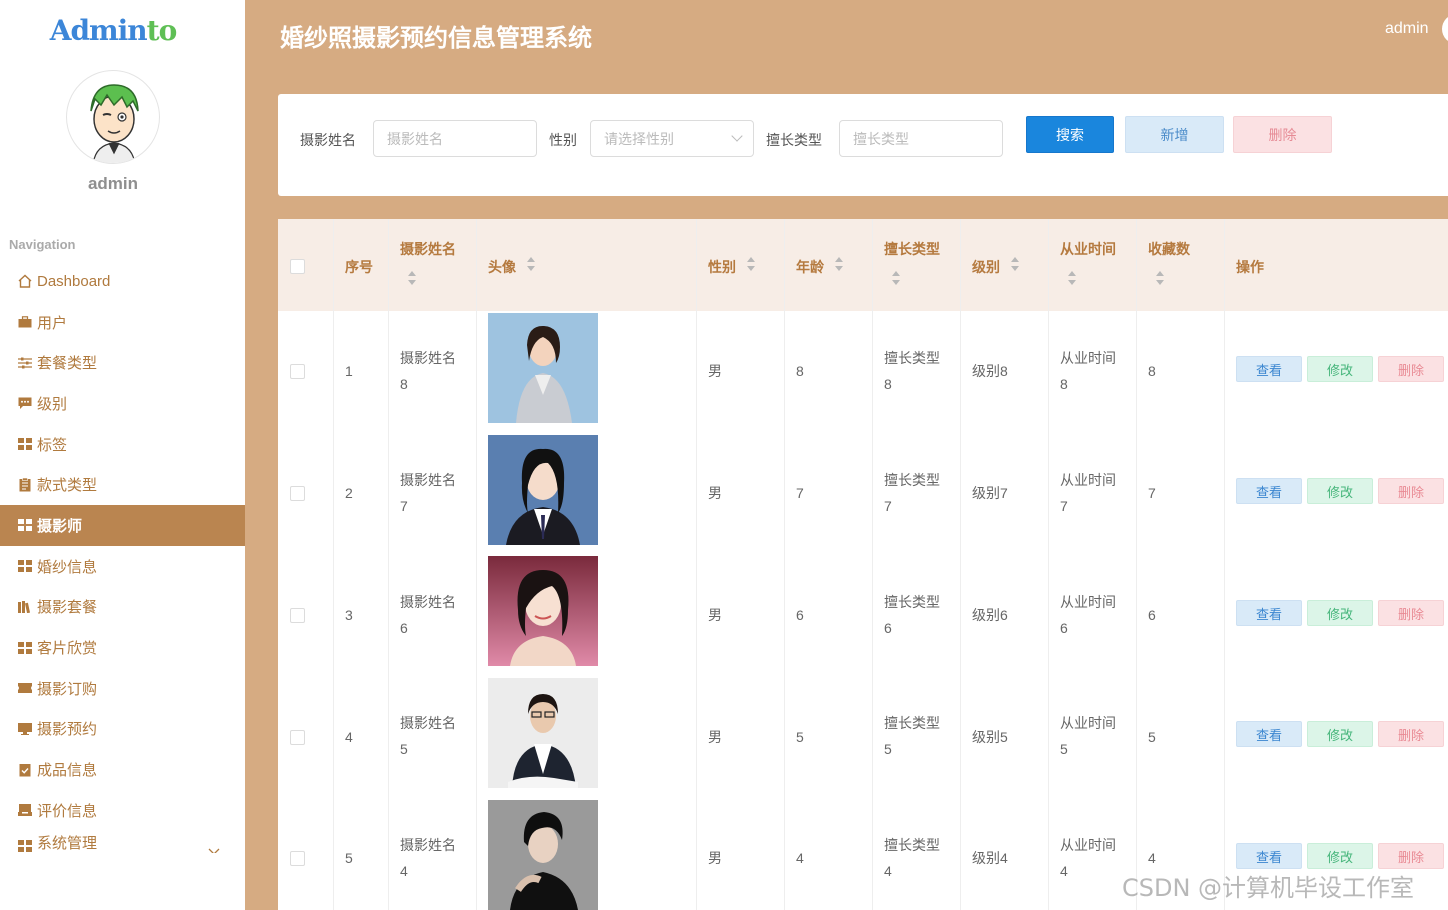 The width and height of the screenshot is (1448, 910). What do you see at coordinates (122, 484) in the screenshot?
I see `sidebar-item-style-types: 款式类型` at bounding box center [122, 484].